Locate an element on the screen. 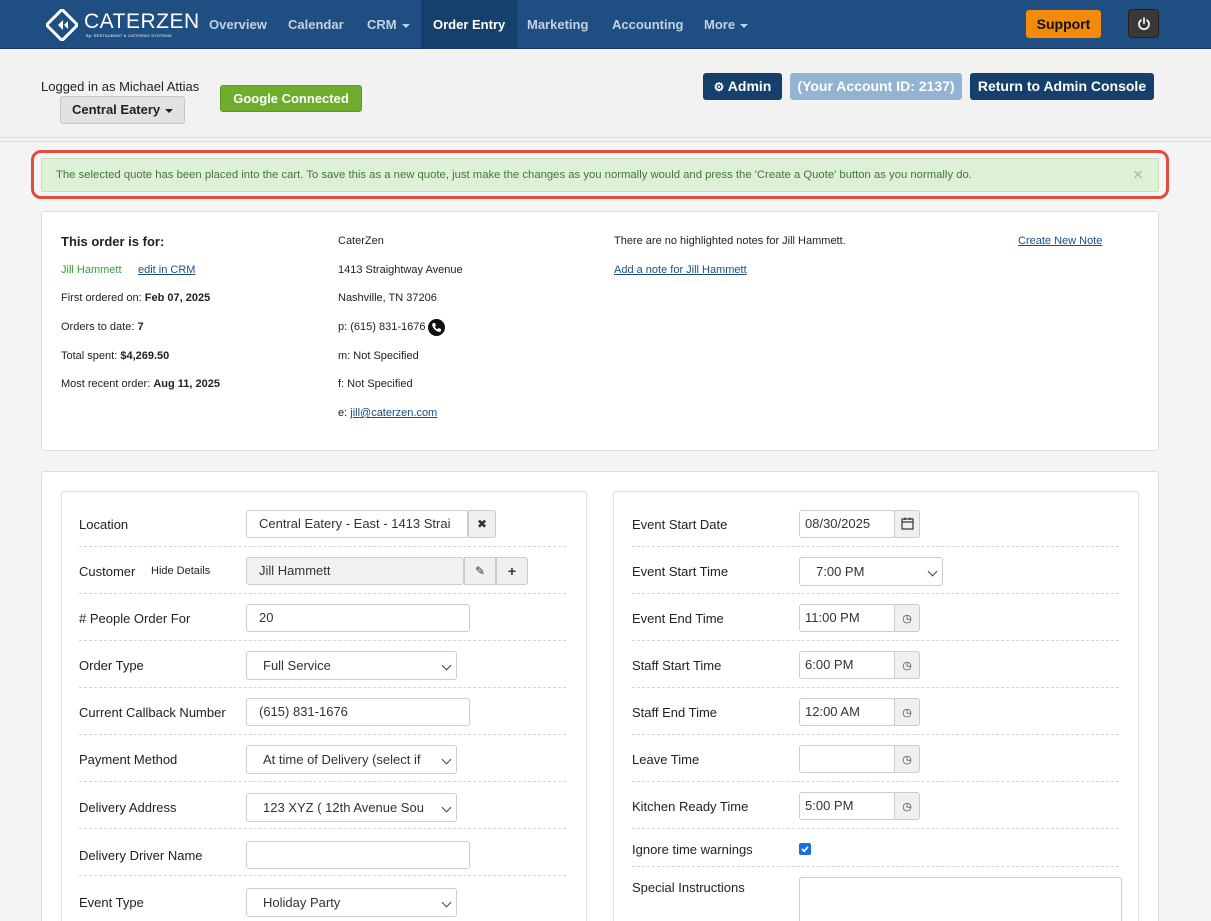  support-button: Support is located at coordinates (1063, 24).